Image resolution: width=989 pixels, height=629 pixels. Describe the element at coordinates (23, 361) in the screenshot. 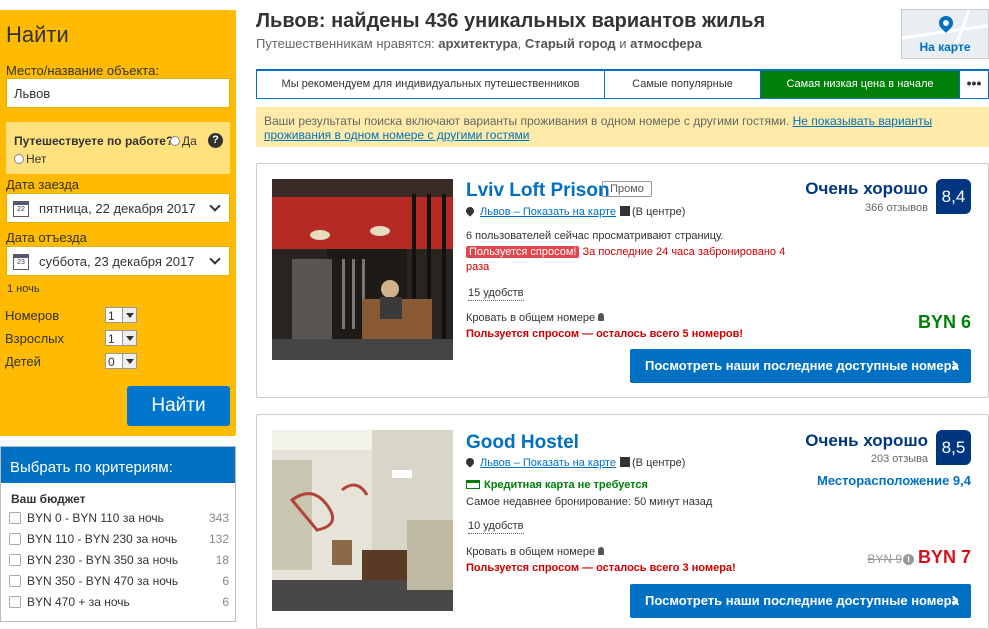

I see `children-label: Детей` at that location.